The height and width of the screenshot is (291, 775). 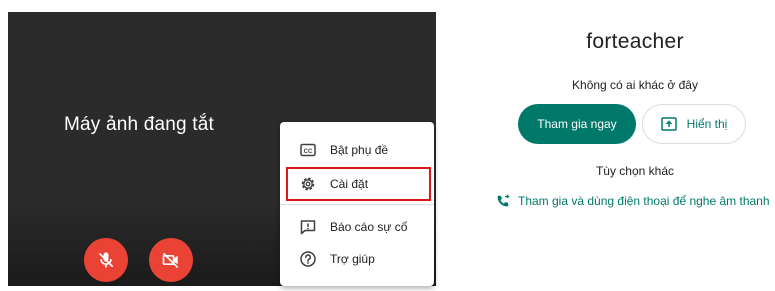 I want to click on meeting-status: Không có ai khác ở đây, so click(x=635, y=85).